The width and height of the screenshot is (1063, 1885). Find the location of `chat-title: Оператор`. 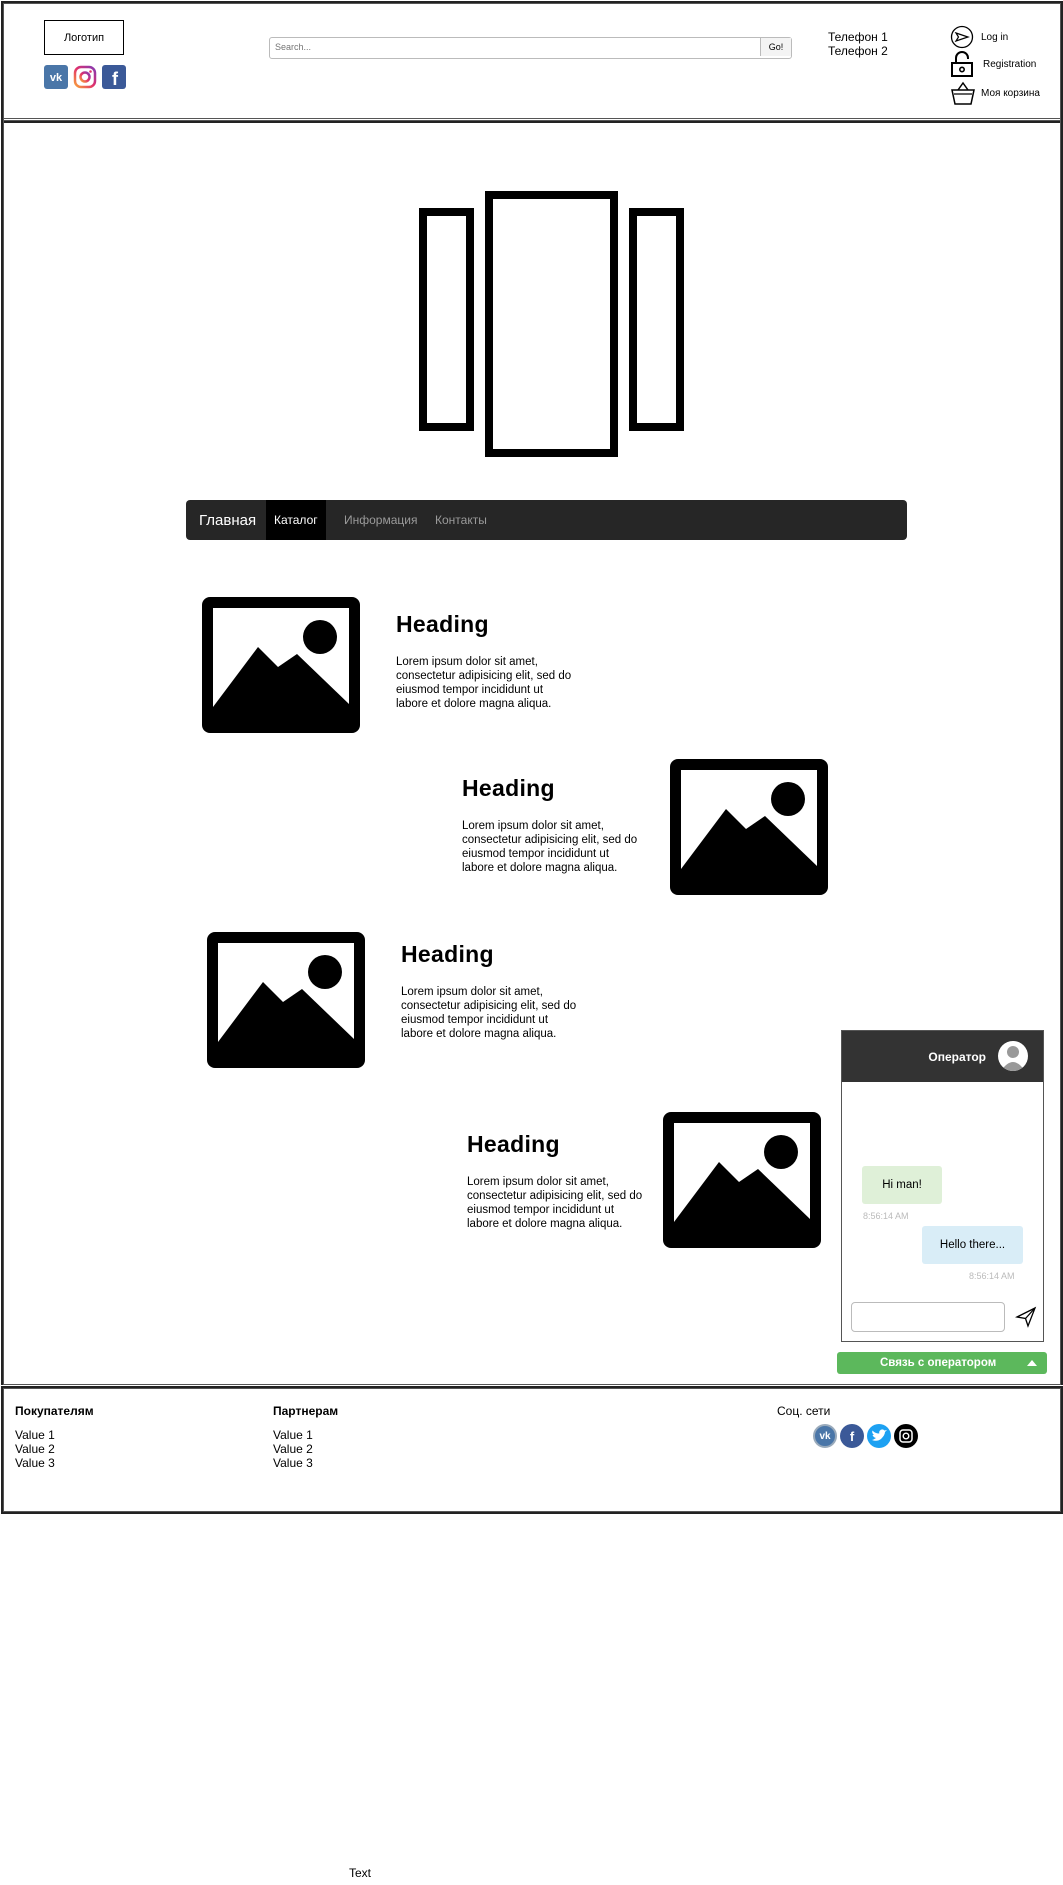

chat-title: Оператор is located at coordinates (957, 1056).